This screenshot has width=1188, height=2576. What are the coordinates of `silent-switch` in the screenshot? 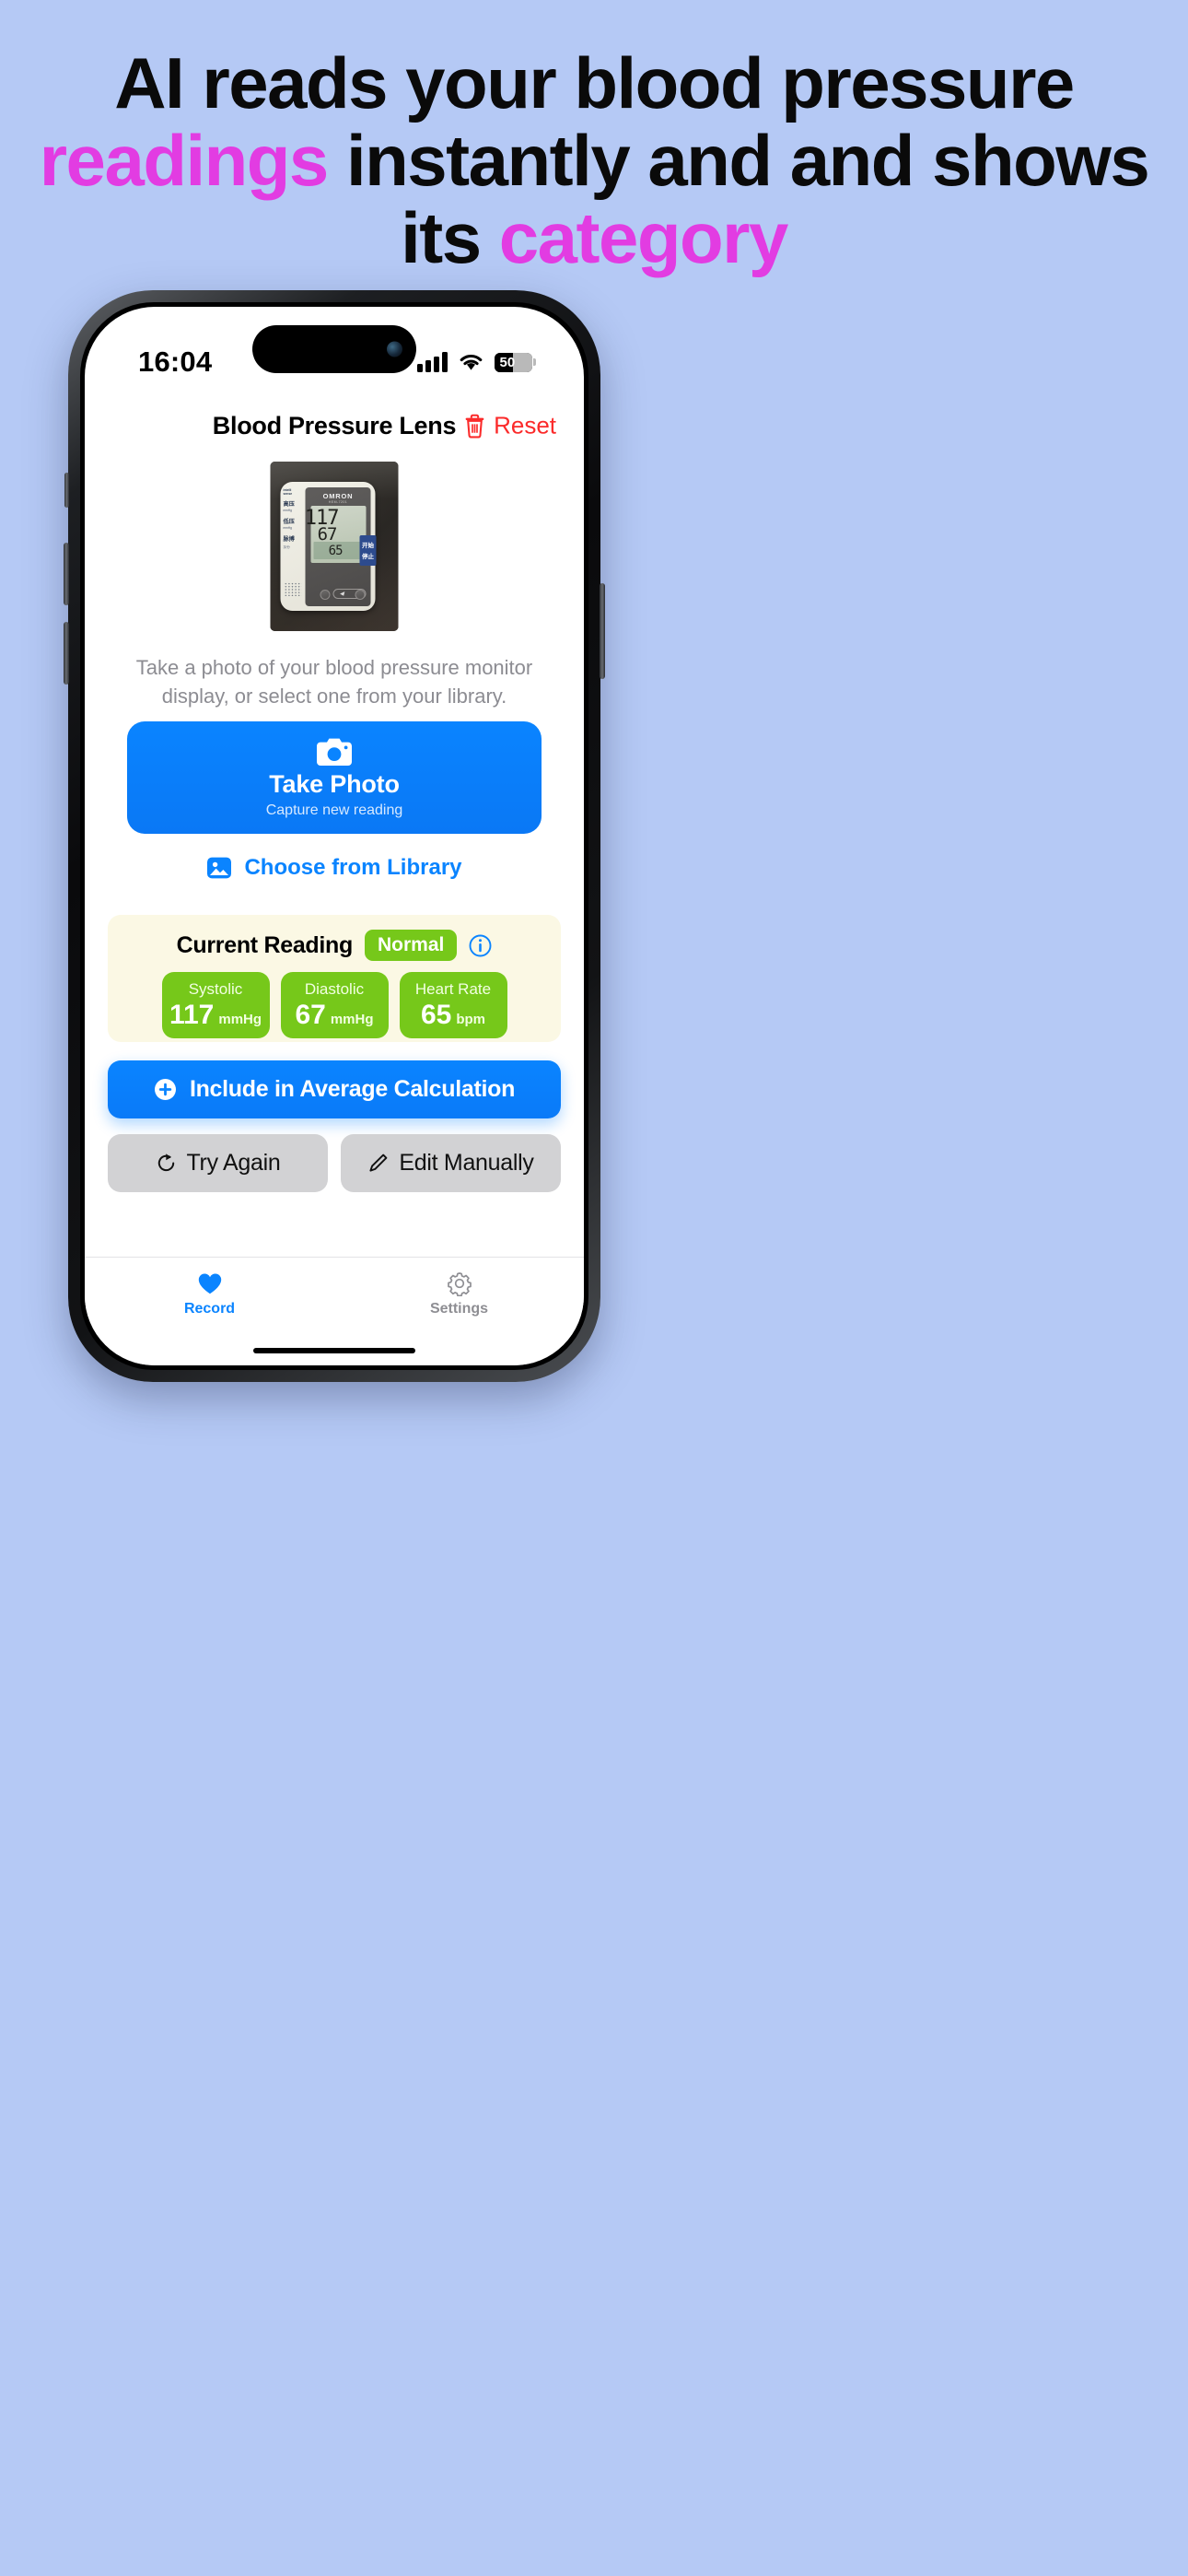 It's located at (66, 491).